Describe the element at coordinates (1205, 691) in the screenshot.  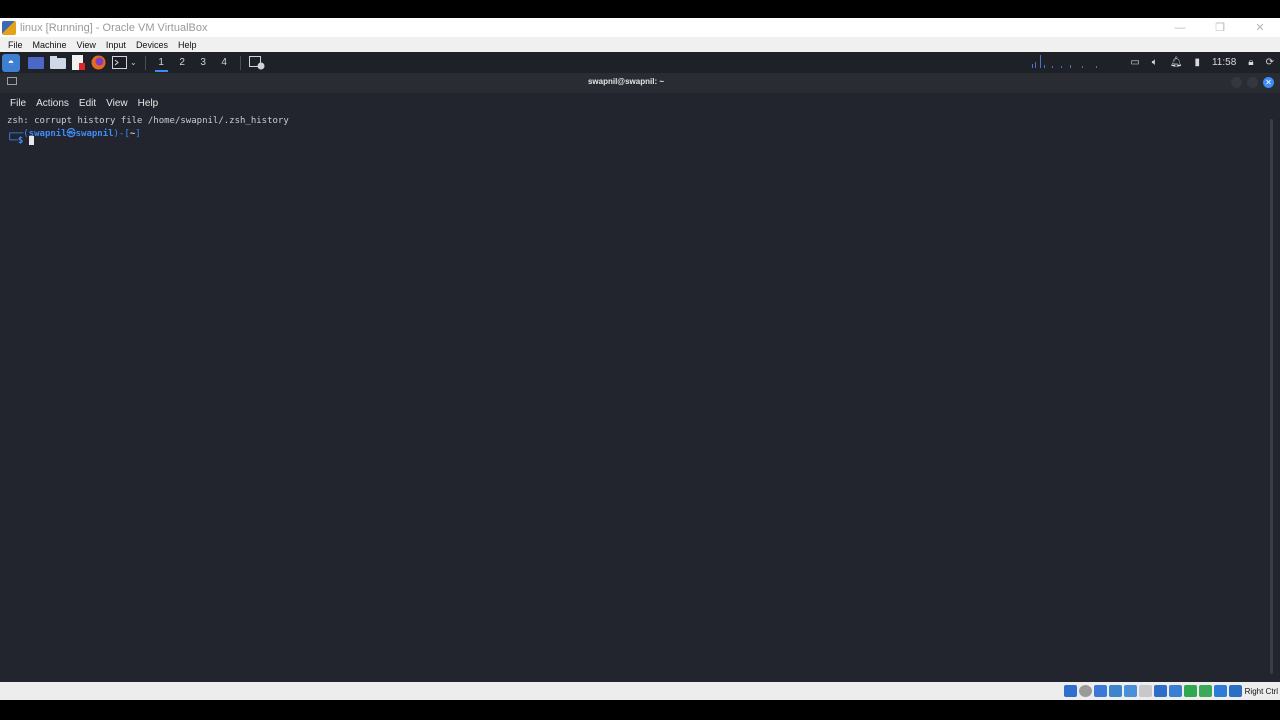
I see `cpu-activity-icon` at that location.